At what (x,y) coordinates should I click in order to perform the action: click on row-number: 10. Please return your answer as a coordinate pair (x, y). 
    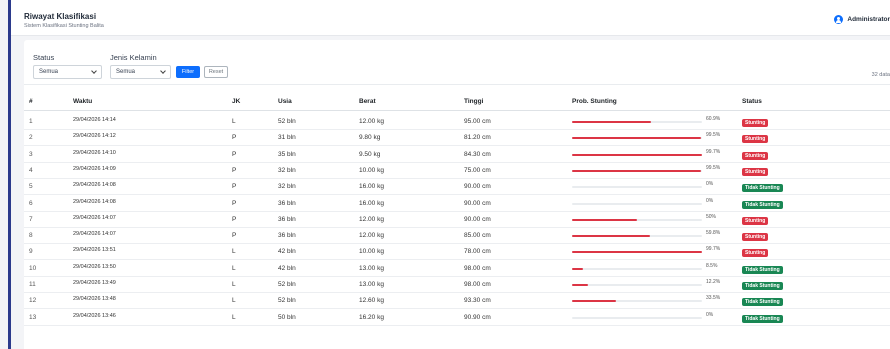
    Looking at the image, I should click on (33, 268).